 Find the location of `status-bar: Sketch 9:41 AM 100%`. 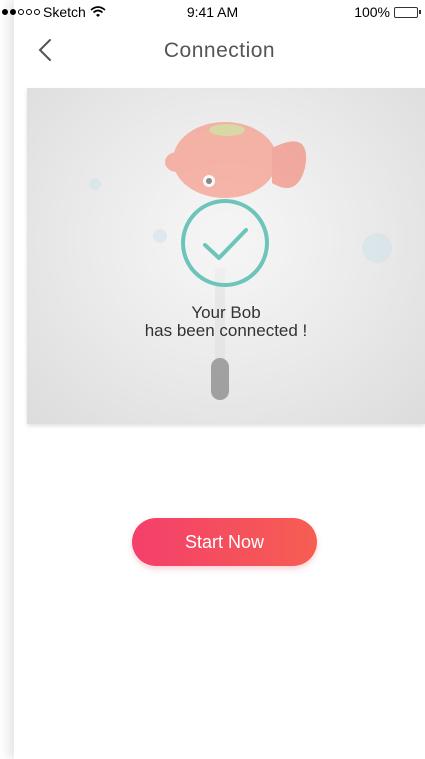

status-bar: Sketch 9:41 AM 100% is located at coordinates (212, 11).